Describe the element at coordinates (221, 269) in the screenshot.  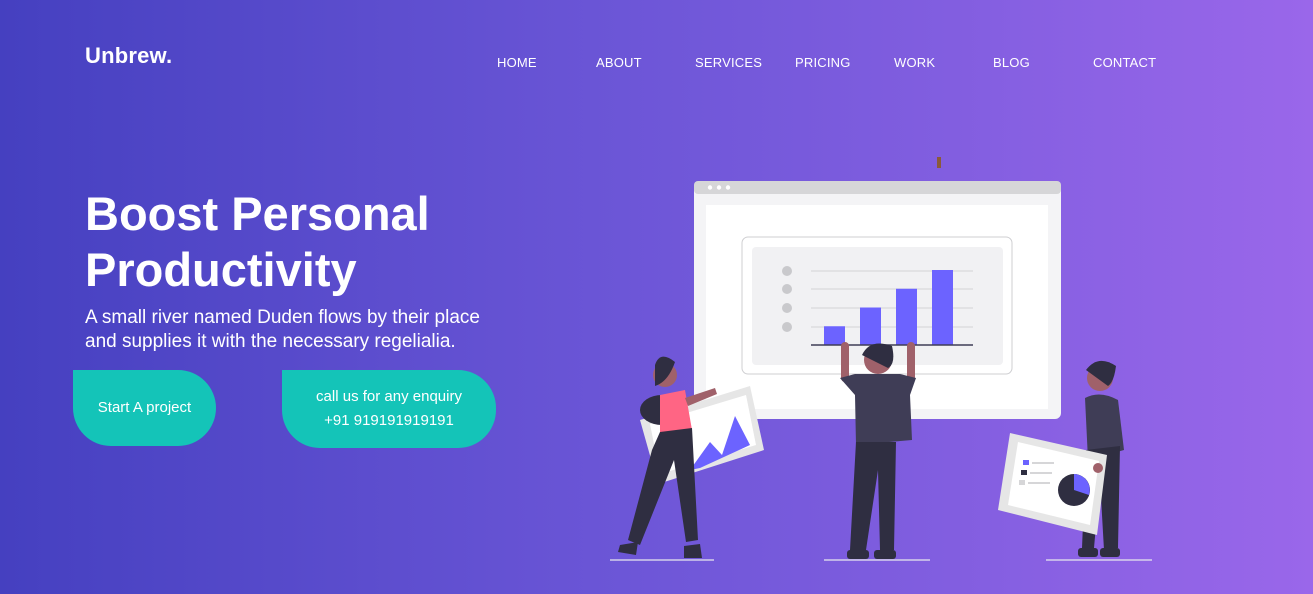
I see `hero-title-line2: Productivity` at that location.